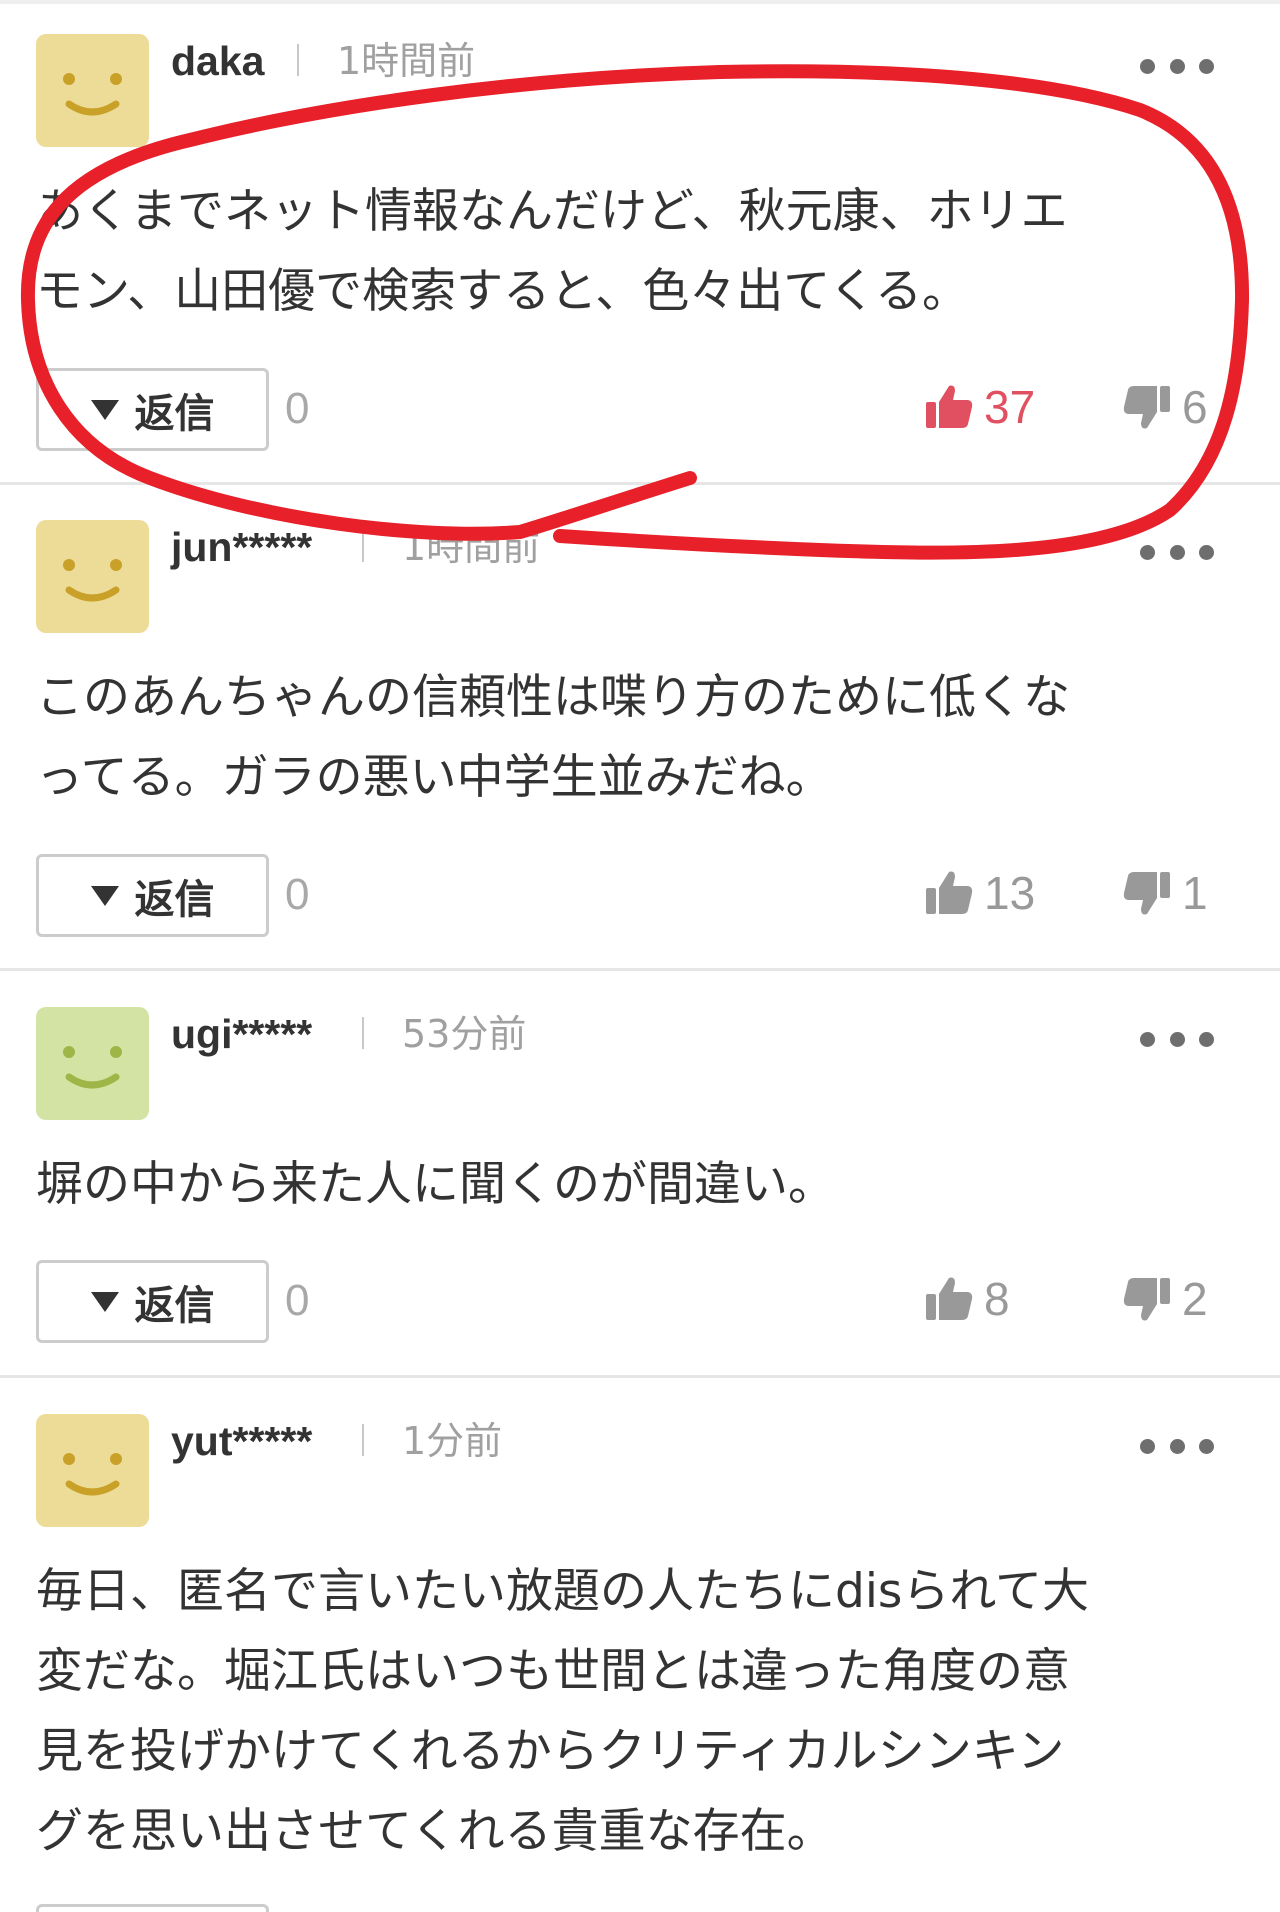 This screenshot has width=1280, height=1912. Describe the element at coordinates (552, 211) in the screenshot. I see `comment-line: あくまでネット情報なんだけど、秋元康、ホリエ` at that location.